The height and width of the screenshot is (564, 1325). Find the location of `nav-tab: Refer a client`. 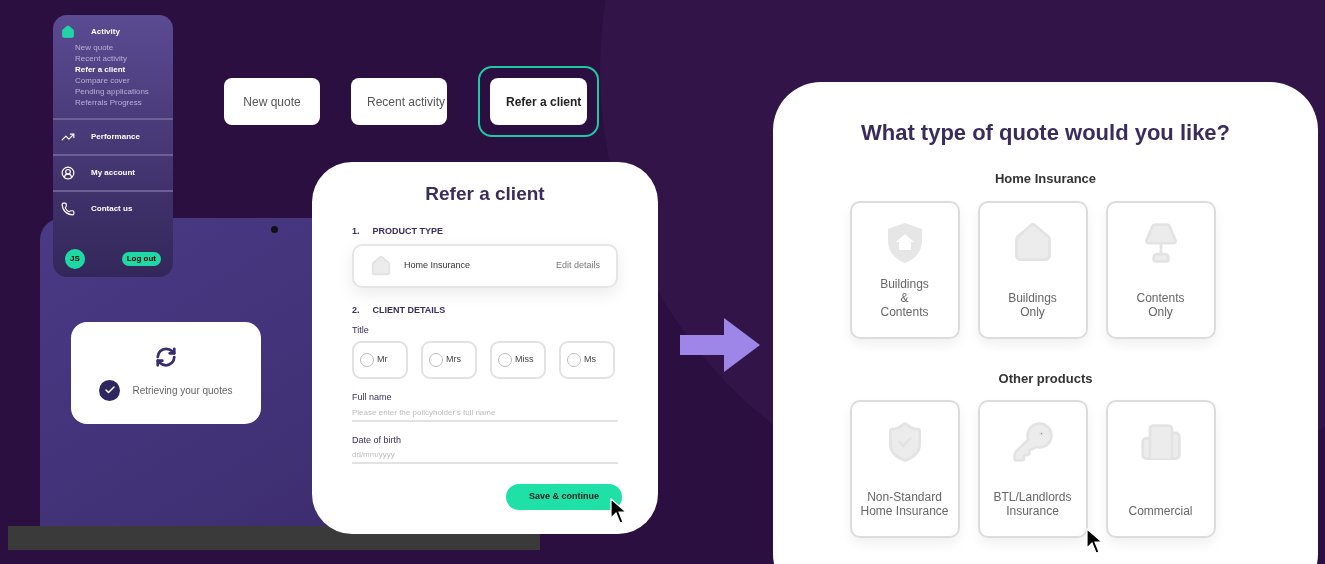

nav-tab: Refer a client is located at coordinates (538, 101).